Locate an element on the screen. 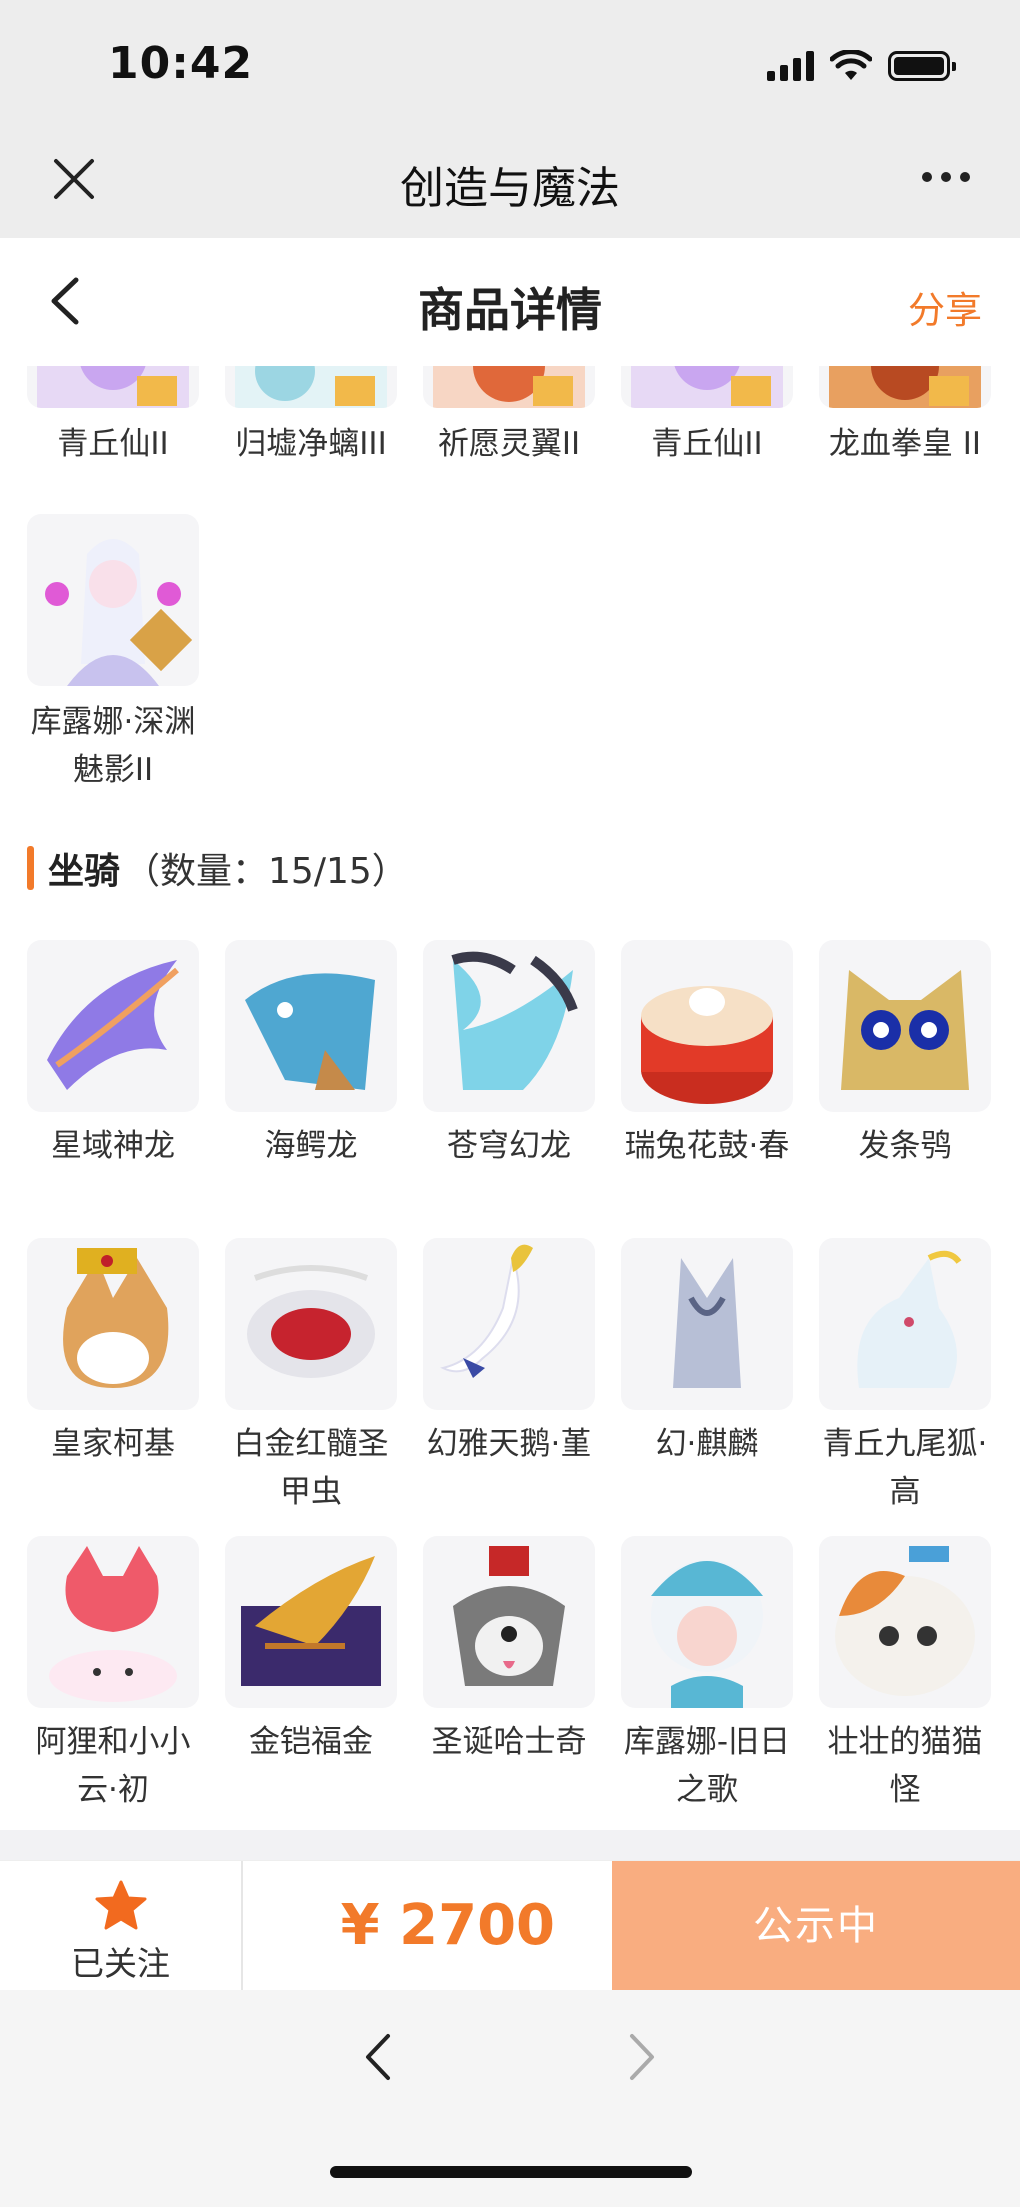 Image resolution: width=1020 pixels, height=2207 pixels. item-label: 苍穹幻龙 is located at coordinates (509, 1146).